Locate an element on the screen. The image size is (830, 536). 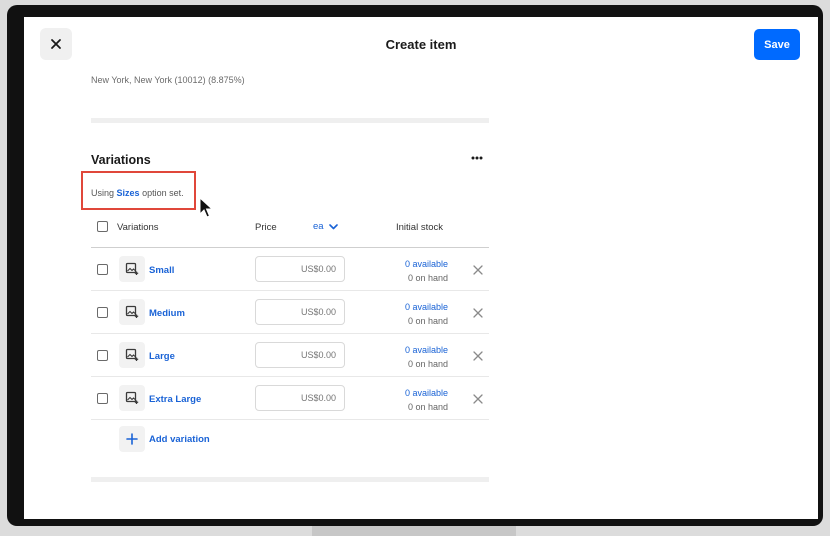
page-title: Create item is located at coordinates (421, 44).